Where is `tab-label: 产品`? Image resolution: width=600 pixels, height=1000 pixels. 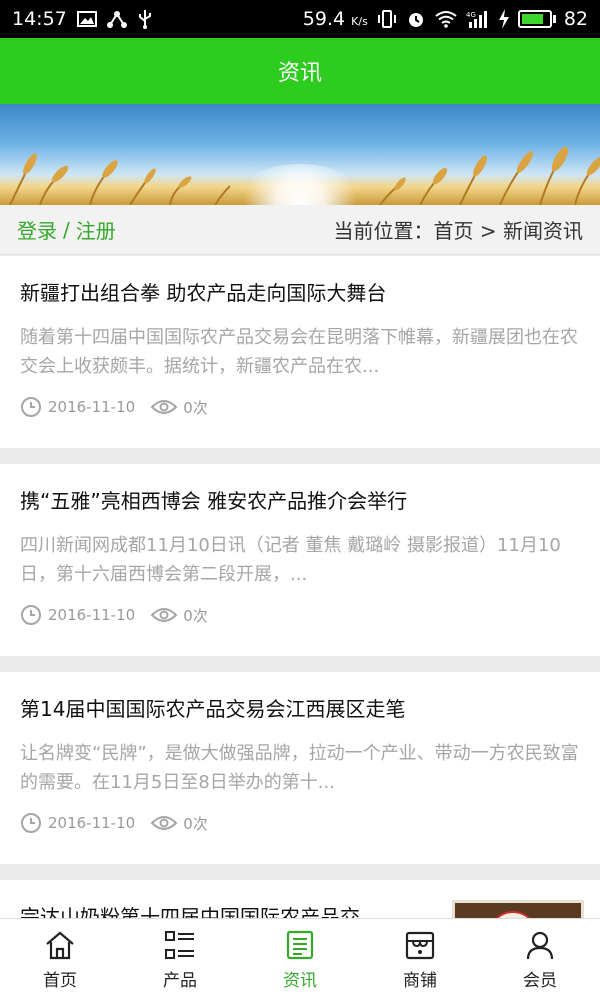
tab-label: 产品 is located at coordinates (180, 981).